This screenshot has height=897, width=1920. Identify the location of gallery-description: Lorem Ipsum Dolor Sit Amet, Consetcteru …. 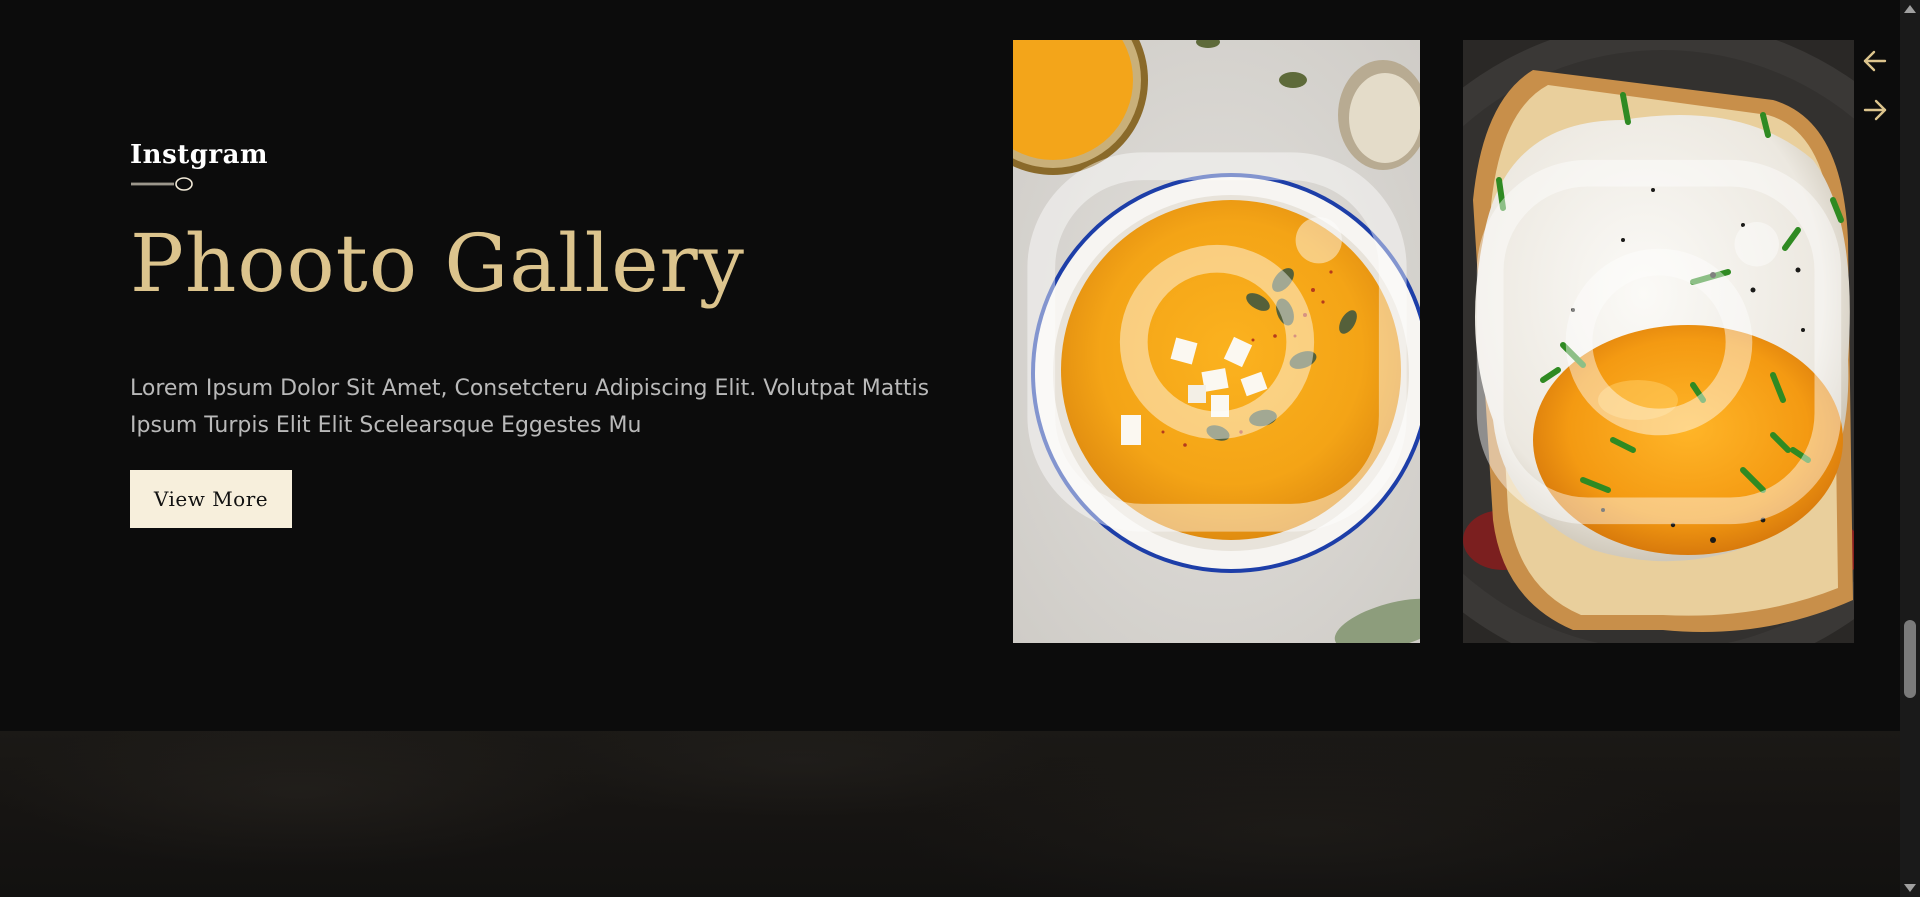
(530, 407).